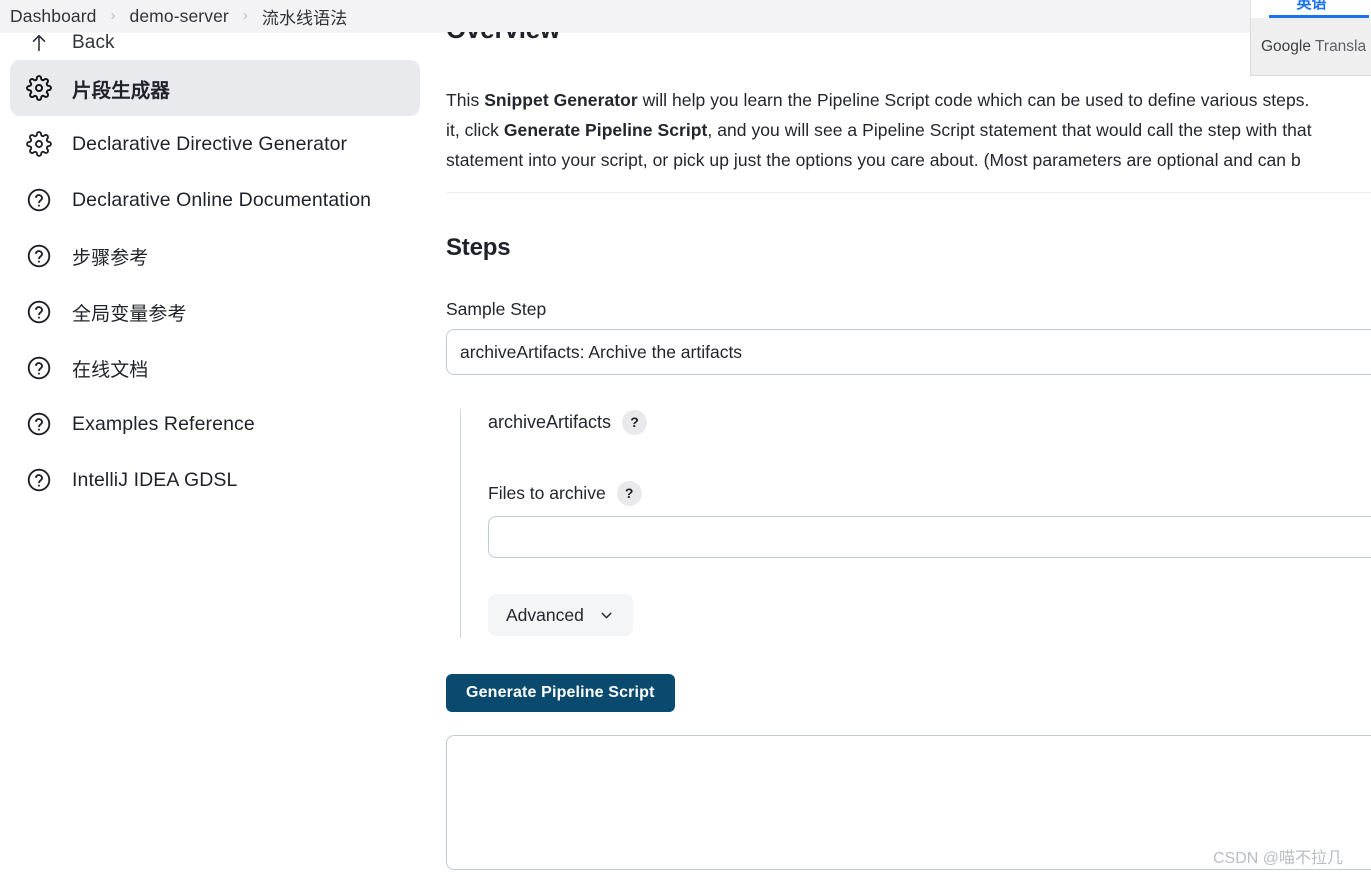 The image size is (1371, 886). What do you see at coordinates (605, 130) in the screenshot?
I see `overview-bold-generate-pipeline-script: Generate Pipeline Script` at bounding box center [605, 130].